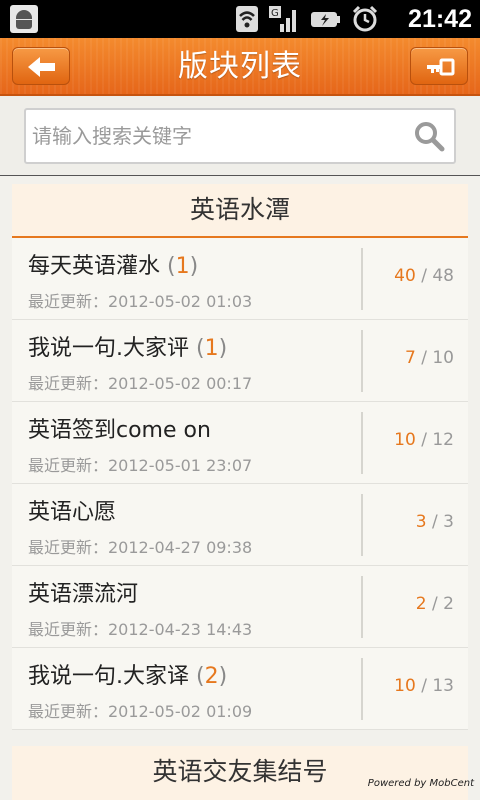  I want to click on key-icon, so click(441, 67).